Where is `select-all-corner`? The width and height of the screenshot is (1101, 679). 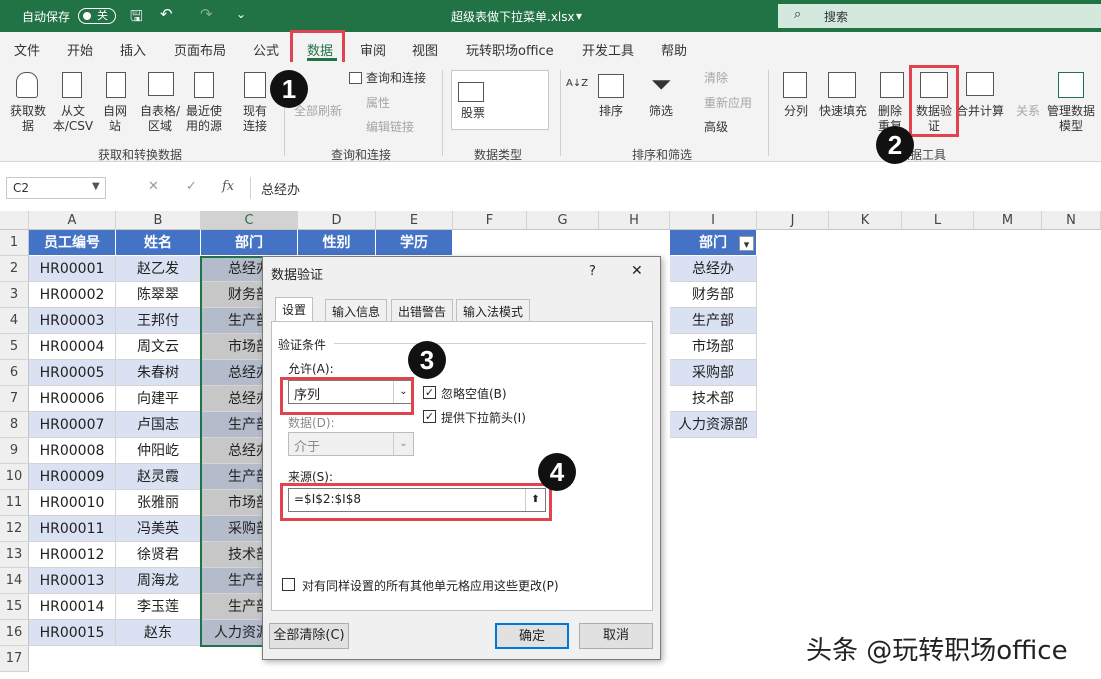
select-all-corner is located at coordinates (14, 220).